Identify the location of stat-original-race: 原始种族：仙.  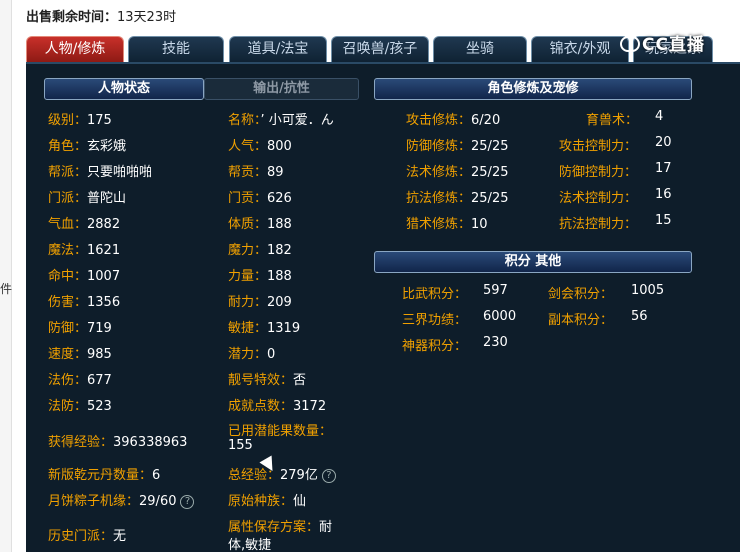
(267, 501).